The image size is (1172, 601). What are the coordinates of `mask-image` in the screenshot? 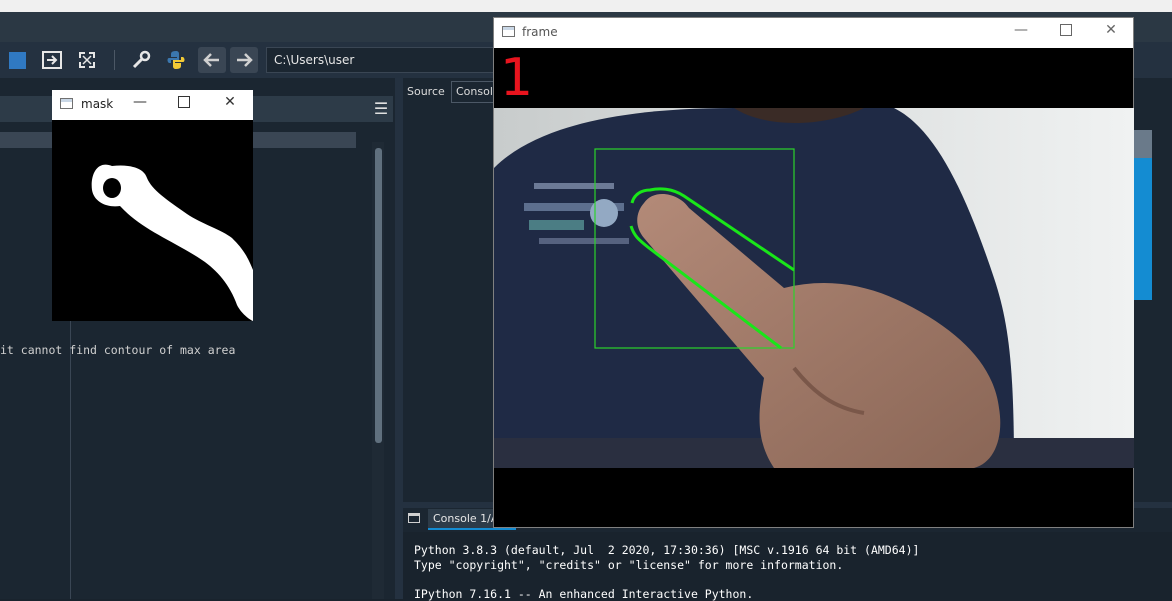 It's located at (152, 220).